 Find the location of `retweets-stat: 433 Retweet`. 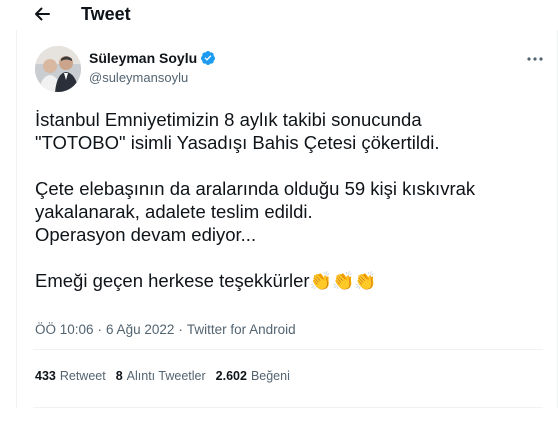

retweets-stat: 433 Retweet is located at coordinates (70, 376).